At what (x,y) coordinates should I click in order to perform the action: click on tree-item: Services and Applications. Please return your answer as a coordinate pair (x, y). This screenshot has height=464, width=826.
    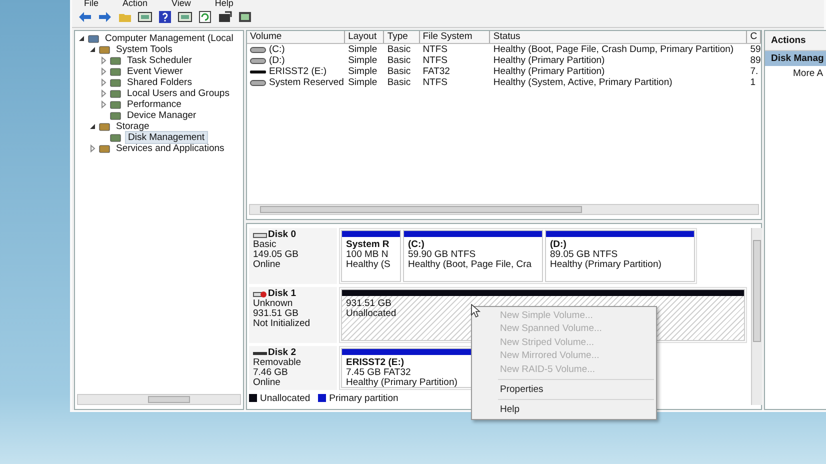
    Looking at the image, I should click on (170, 148).